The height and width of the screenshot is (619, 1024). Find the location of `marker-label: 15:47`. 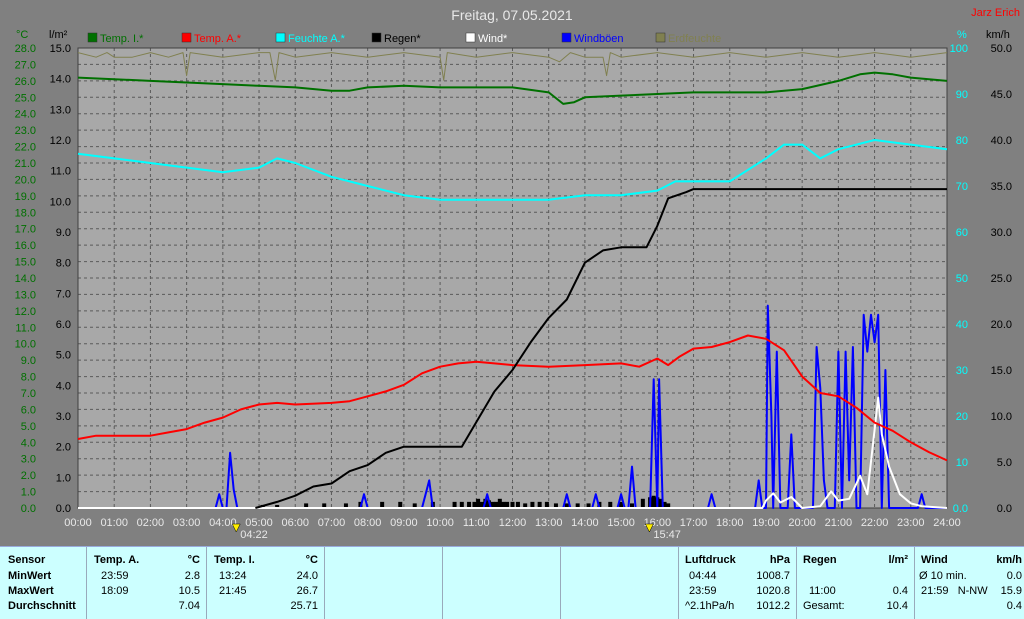

marker-label: 15:47 is located at coordinates (667, 535).